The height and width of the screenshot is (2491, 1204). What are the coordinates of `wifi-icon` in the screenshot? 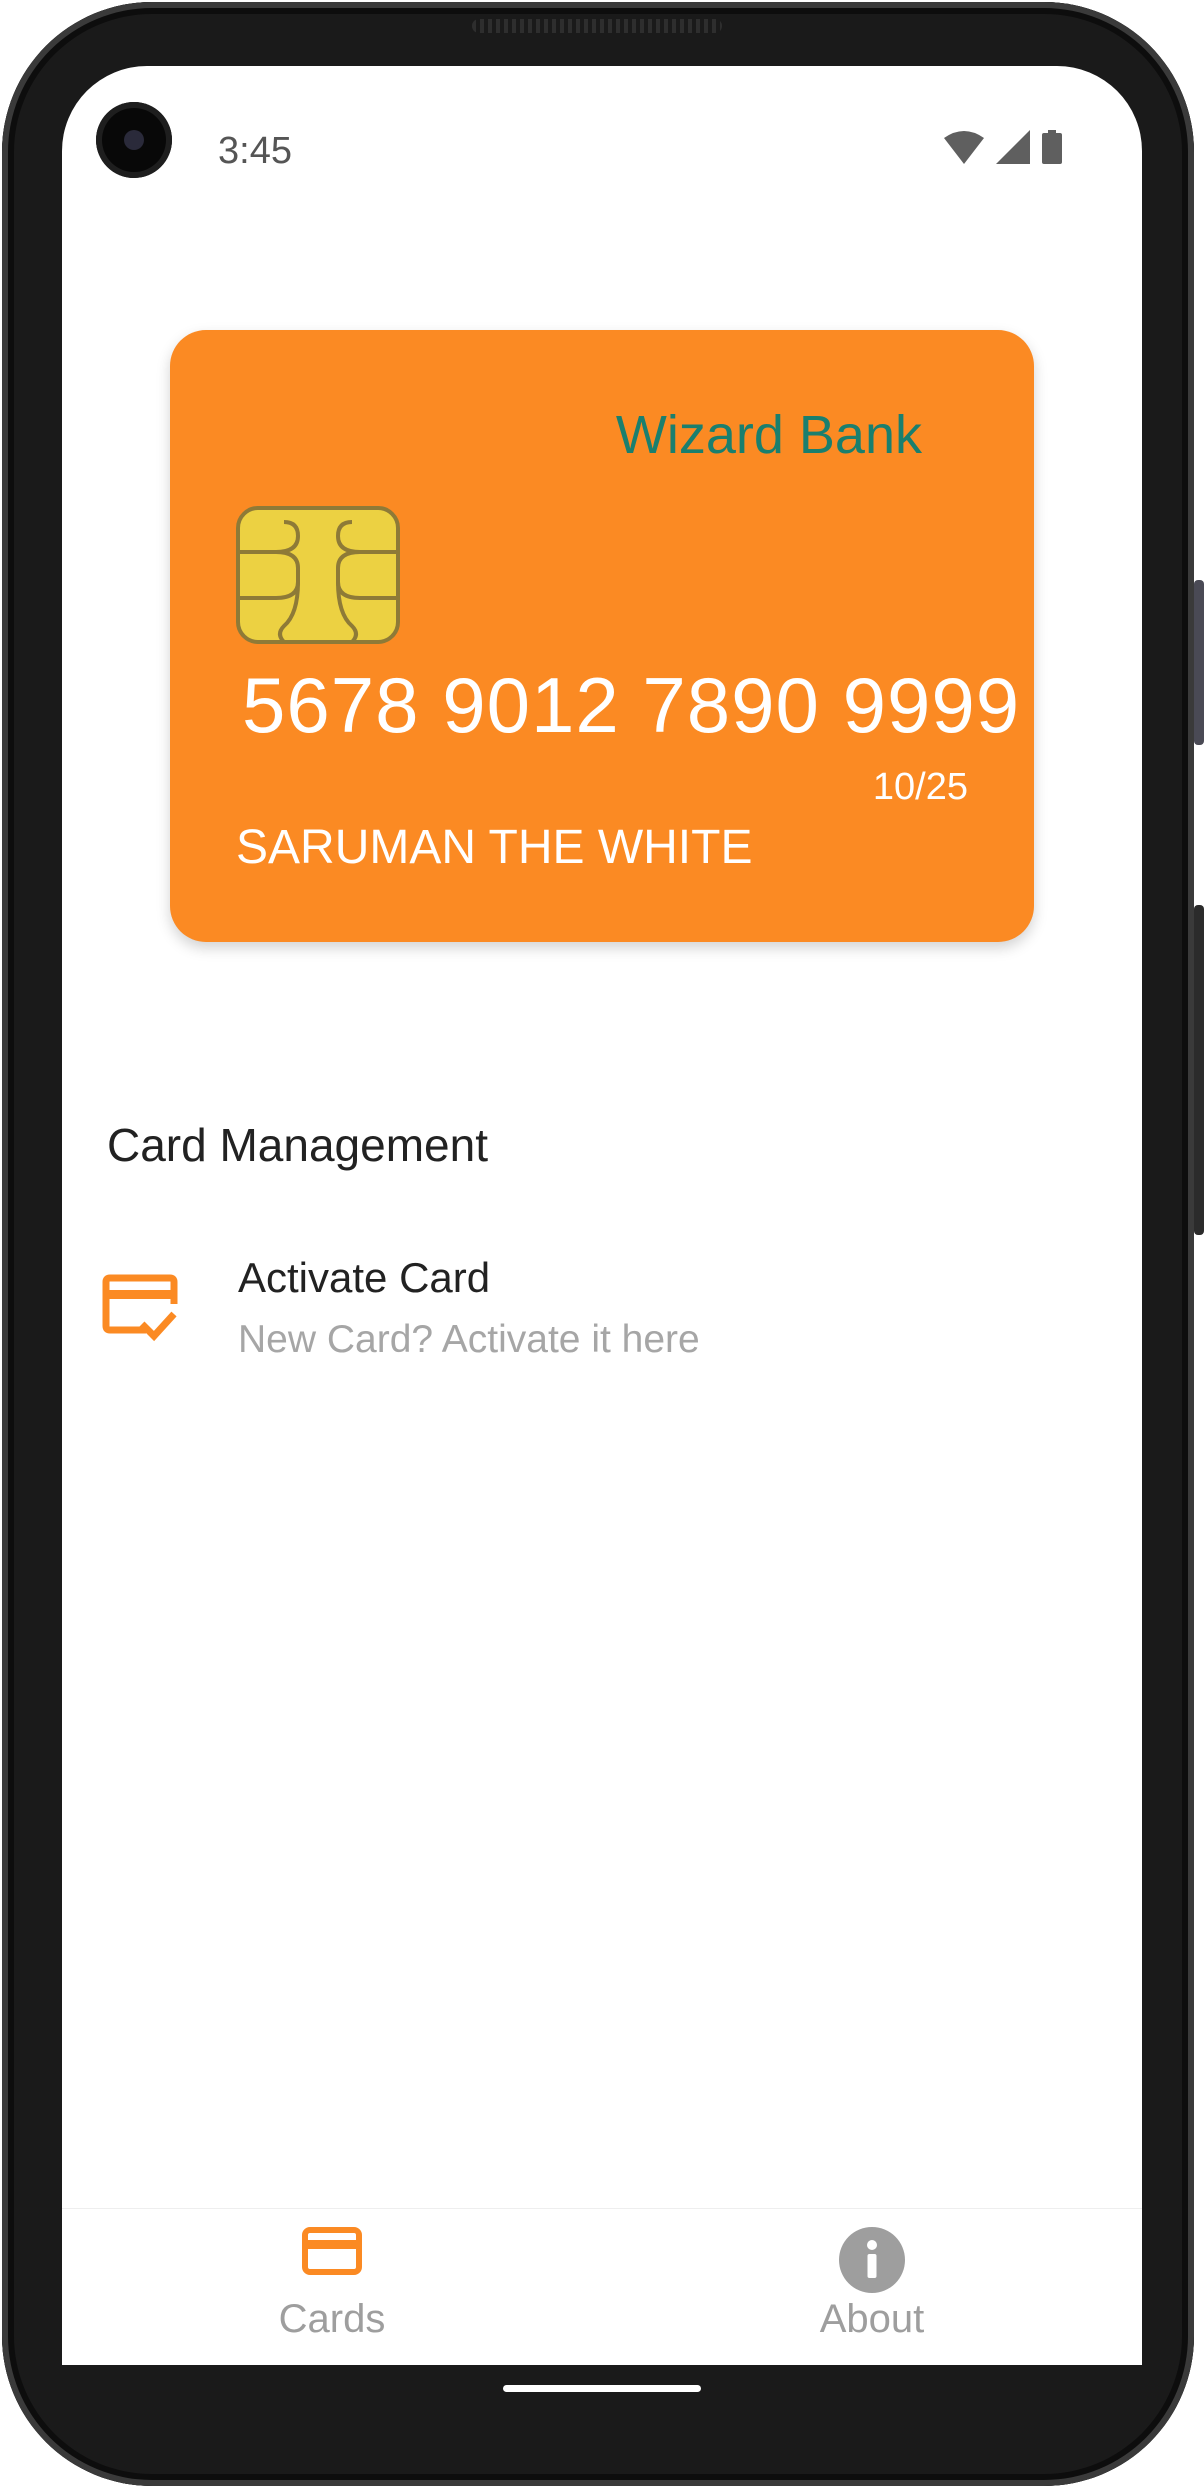 It's located at (964, 147).